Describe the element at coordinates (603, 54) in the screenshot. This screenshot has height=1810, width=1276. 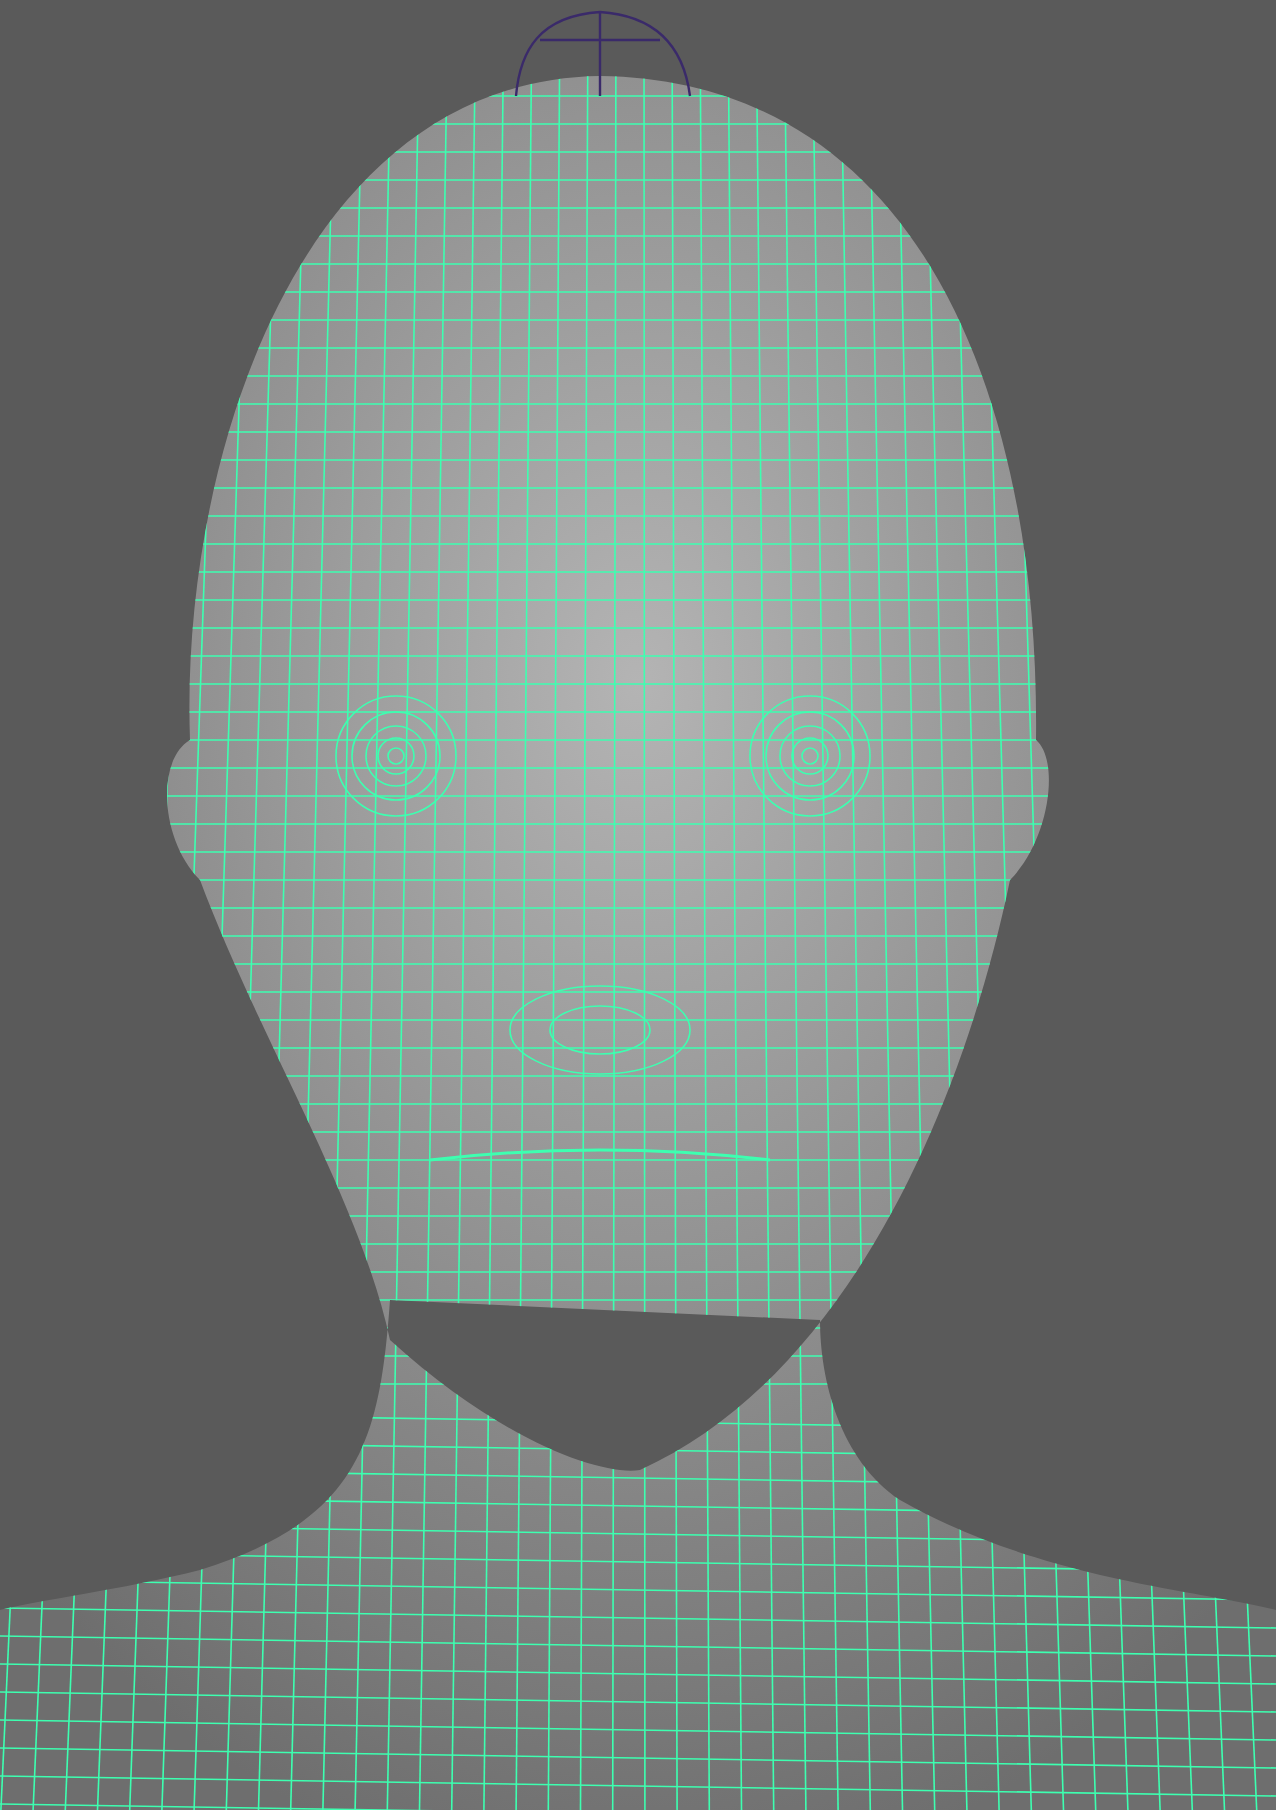
I see `joint-marker-icon` at that location.